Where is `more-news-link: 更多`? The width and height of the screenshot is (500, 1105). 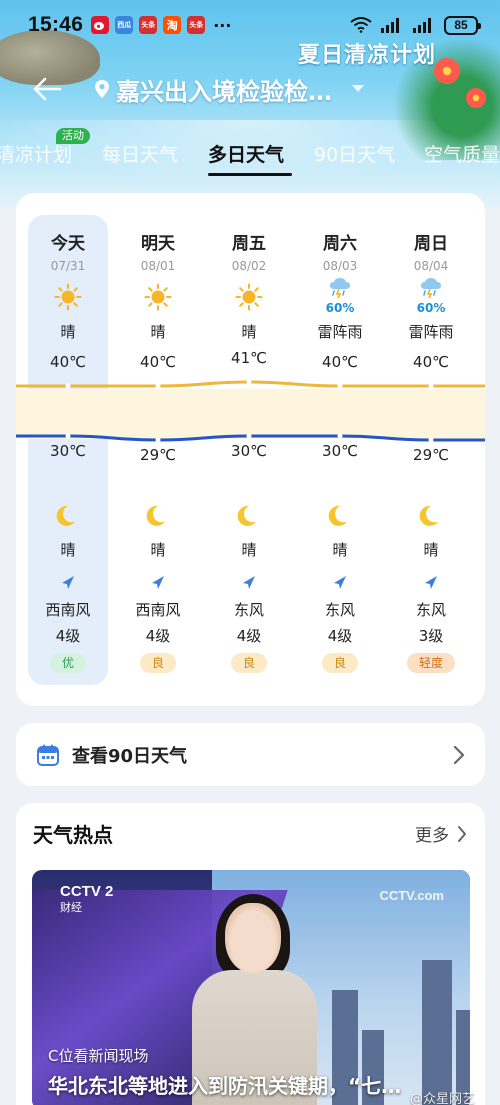 more-news-link: 更多 is located at coordinates (441, 833).